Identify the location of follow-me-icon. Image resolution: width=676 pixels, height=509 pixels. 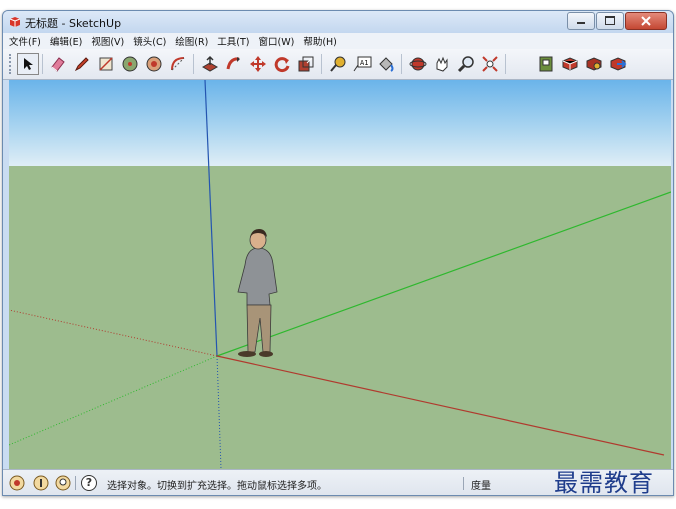
(233, 63).